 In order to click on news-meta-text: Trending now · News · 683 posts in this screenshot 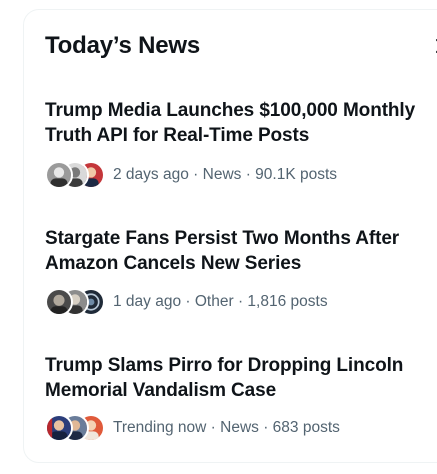, I will do `click(226, 428)`.